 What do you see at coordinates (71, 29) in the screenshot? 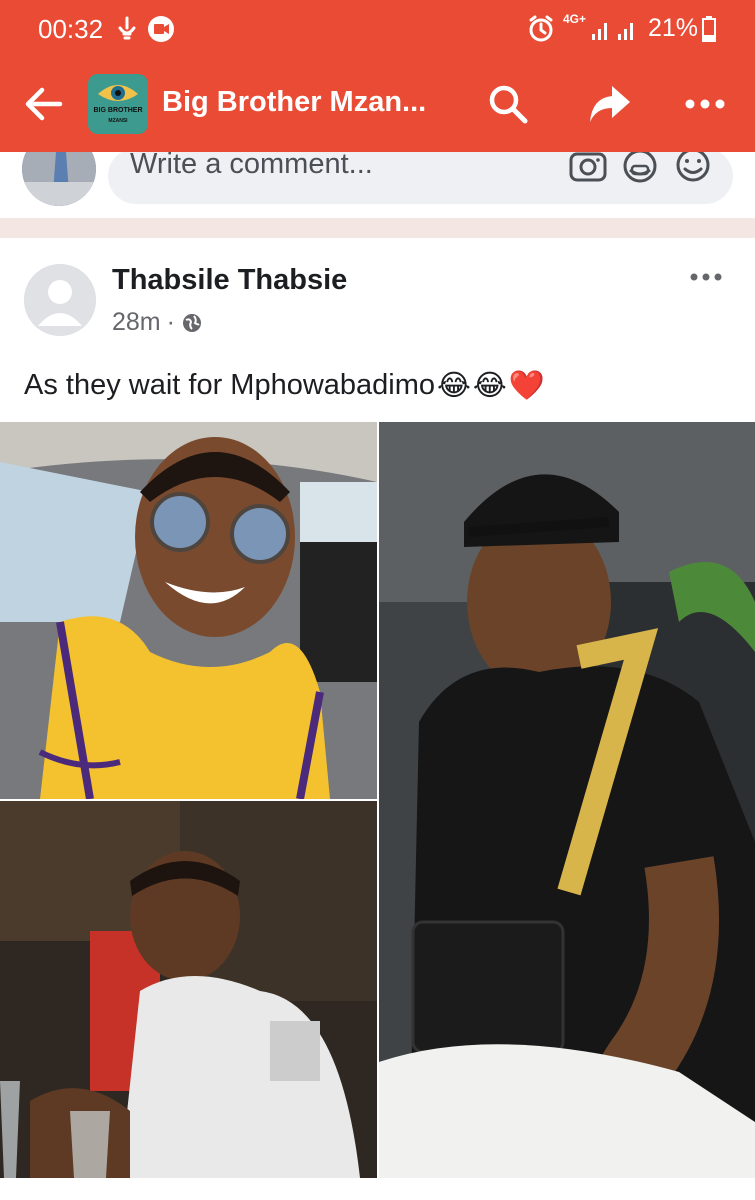
I see `status-time: 00:32` at bounding box center [71, 29].